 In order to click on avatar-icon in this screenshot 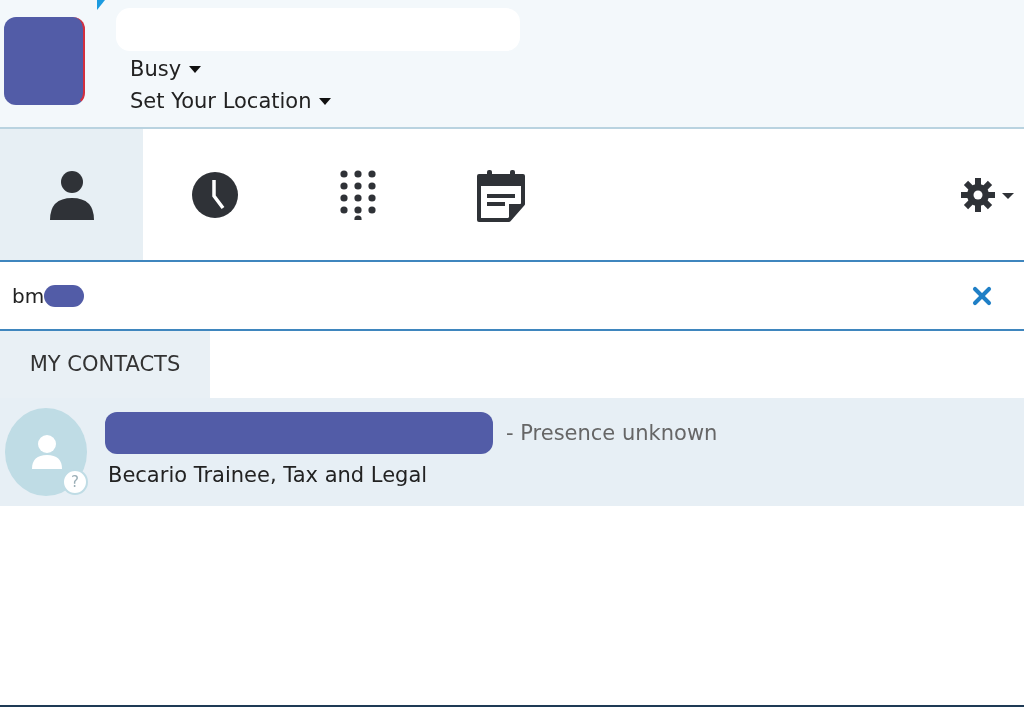, I will do `click(46, 452)`.